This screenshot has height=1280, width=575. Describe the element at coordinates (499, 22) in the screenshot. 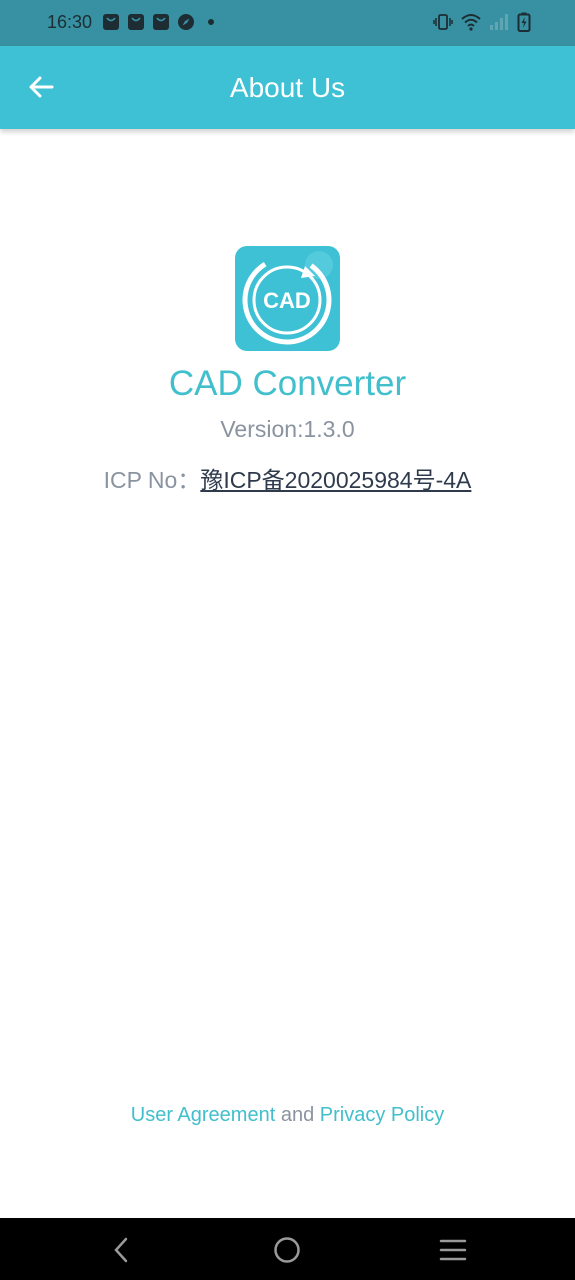

I see `signal-icon` at that location.